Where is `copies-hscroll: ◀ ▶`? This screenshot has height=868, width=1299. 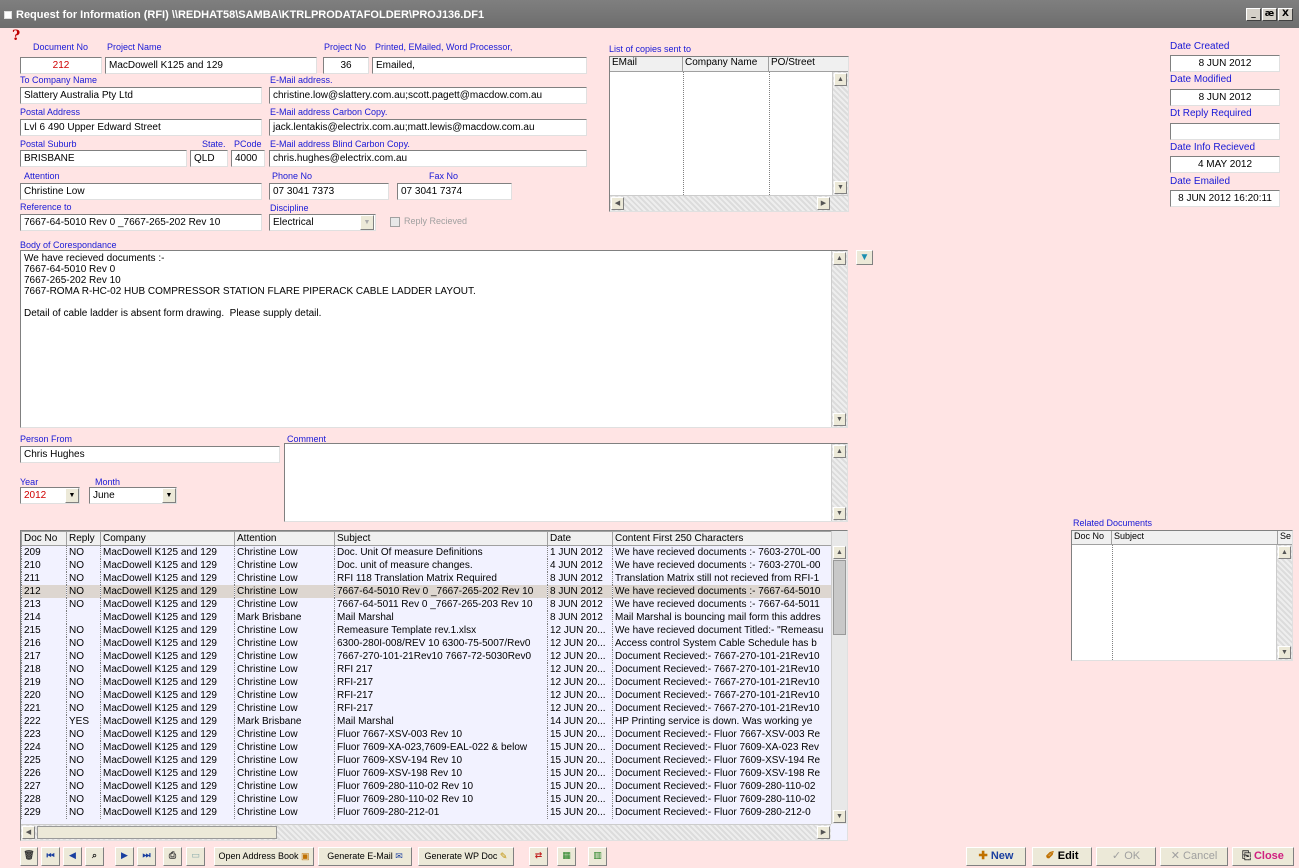 copies-hscroll: ◀ ▶ is located at coordinates (729, 203).